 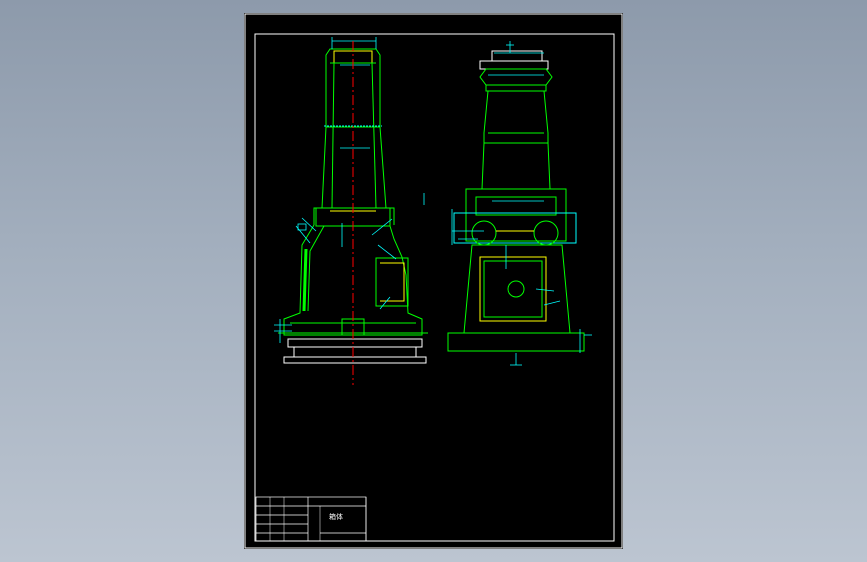 I want to click on title-block-title: 箱体, so click(x=336, y=516).